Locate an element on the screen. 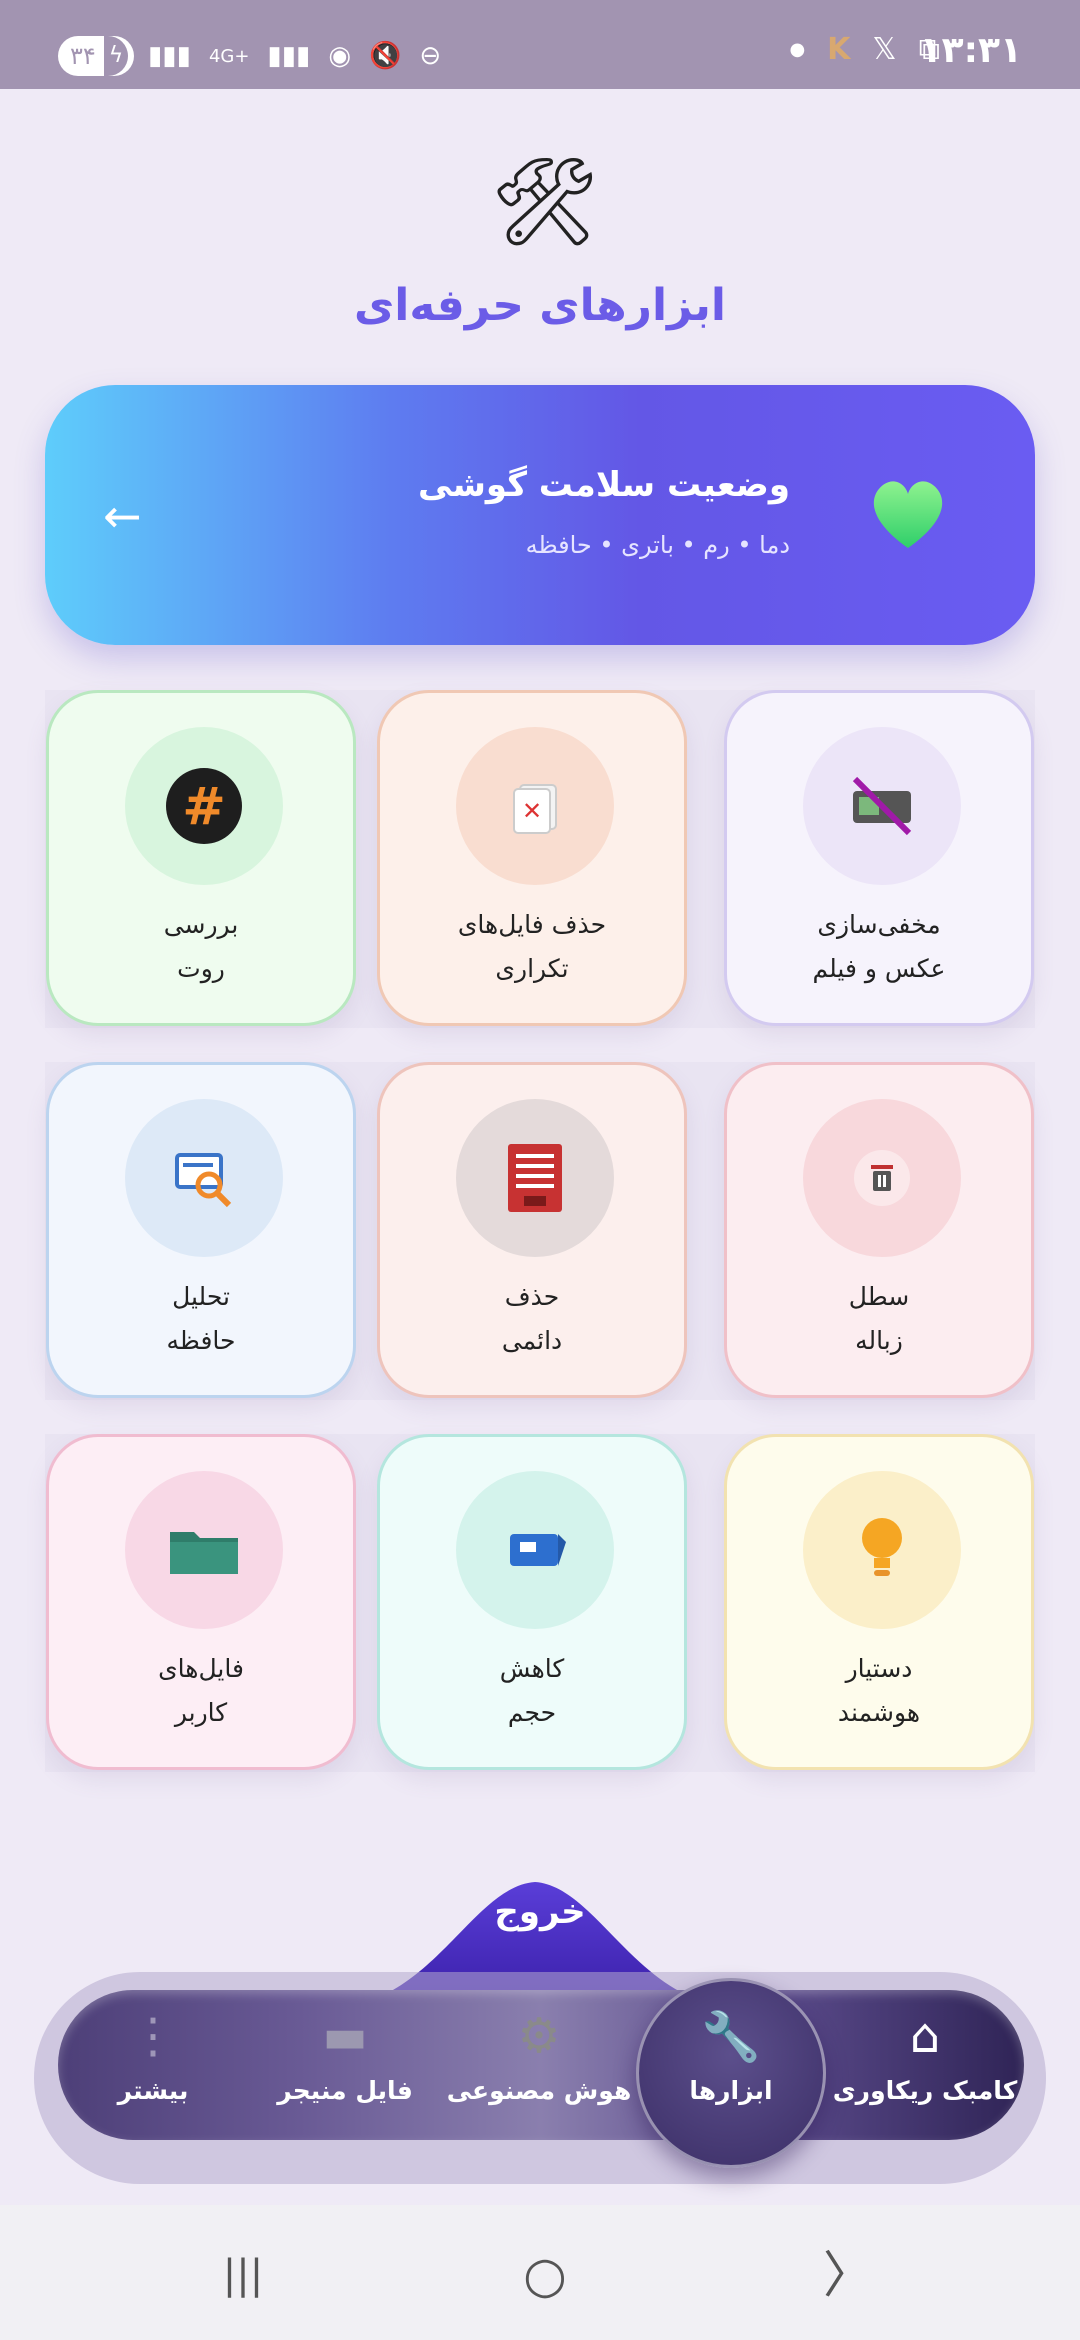  tool-label: دستیار هوشمند is located at coordinates (879, 1691).